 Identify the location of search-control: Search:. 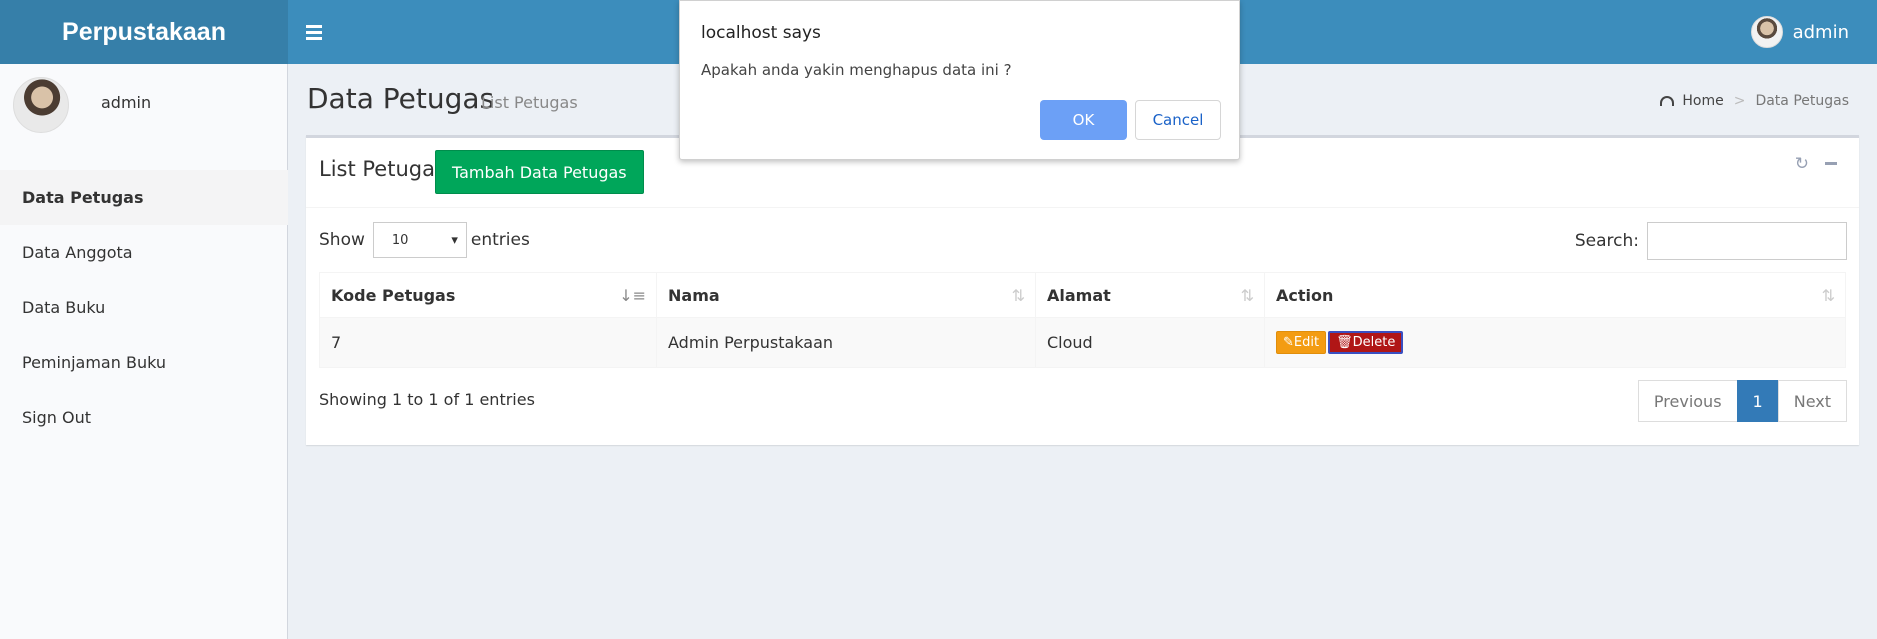
(1711, 241).